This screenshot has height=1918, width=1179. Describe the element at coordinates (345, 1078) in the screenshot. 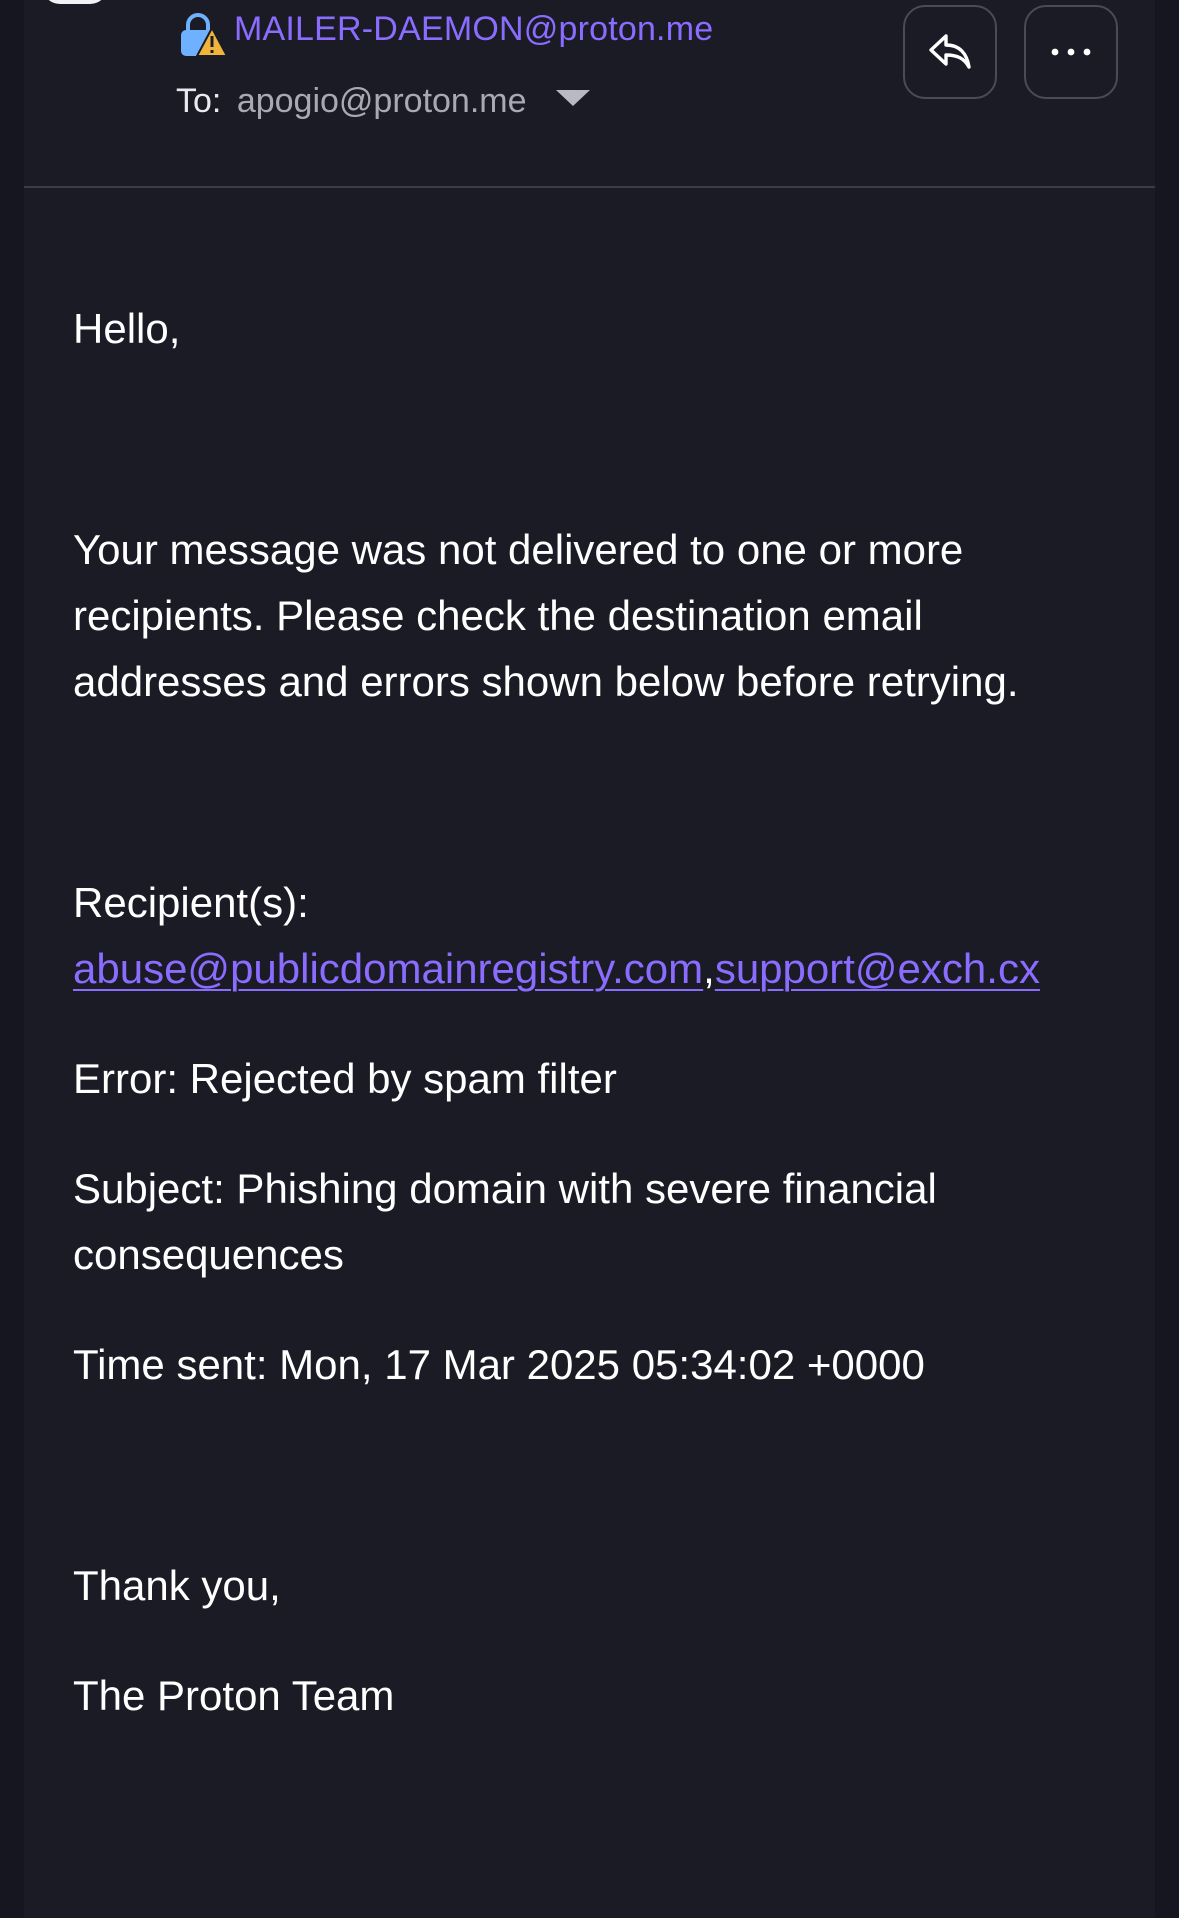

I see `error-line: Error: Rejected by spam filter` at that location.